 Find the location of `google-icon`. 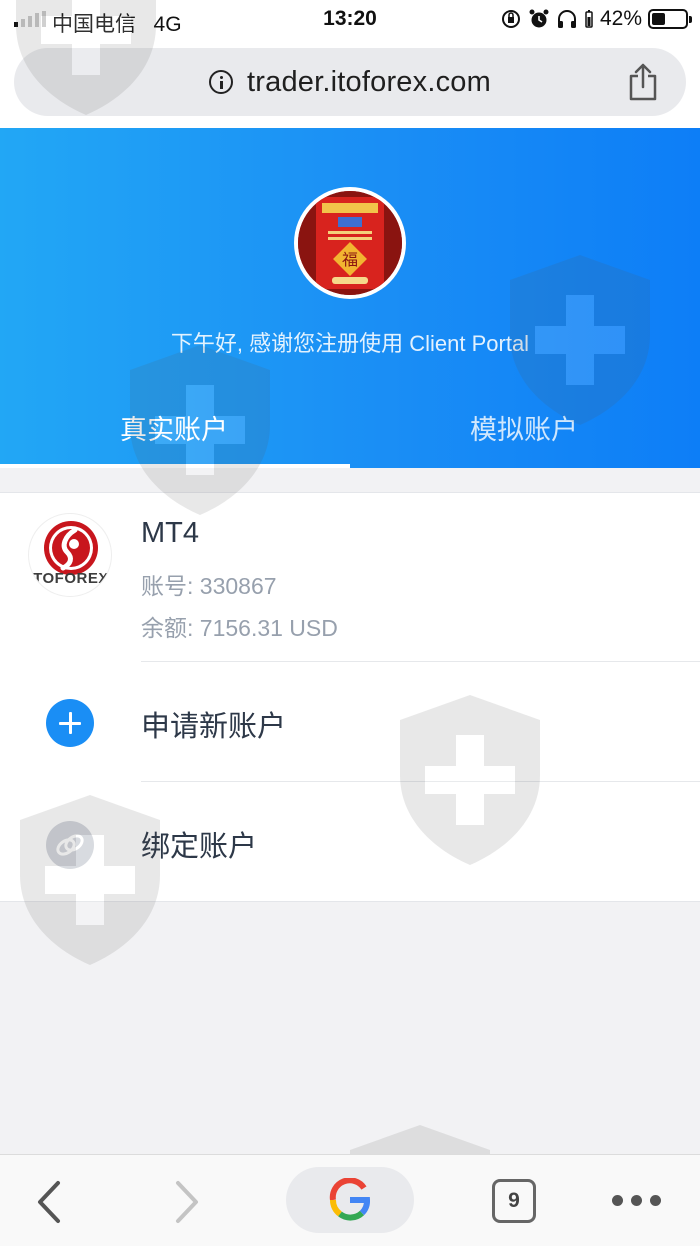

google-icon is located at coordinates (349, 1199).